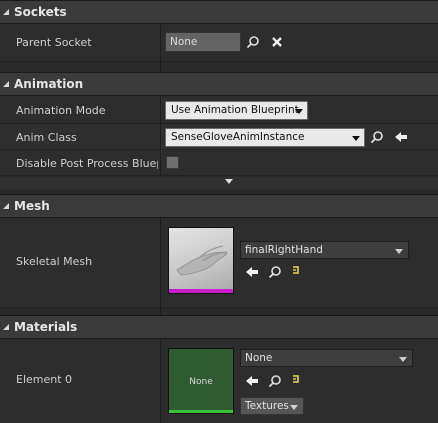 The height and width of the screenshot is (423, 438). Describe the element at coordinates (267, 406) in the screenshot. I see `textures-label: Textures` at that location.